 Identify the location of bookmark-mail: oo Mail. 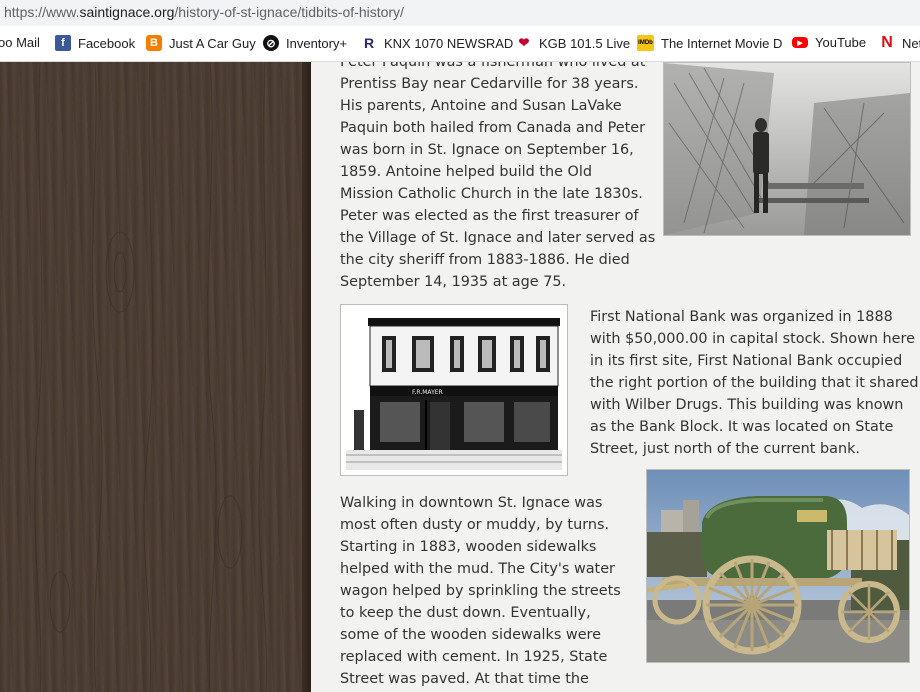
(20, 42).